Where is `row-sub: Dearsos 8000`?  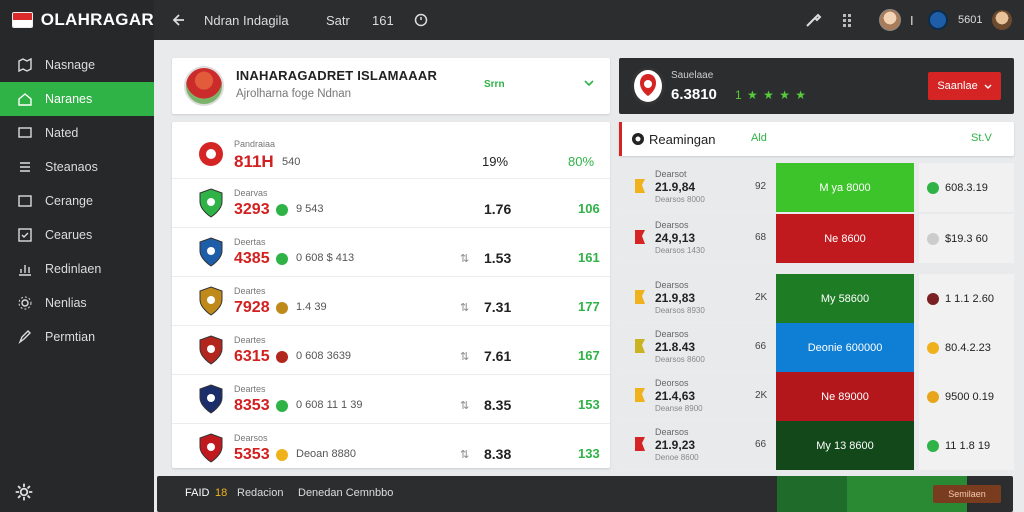
row-sub: Dearsos 8000 is located at coordinates (680, 199).